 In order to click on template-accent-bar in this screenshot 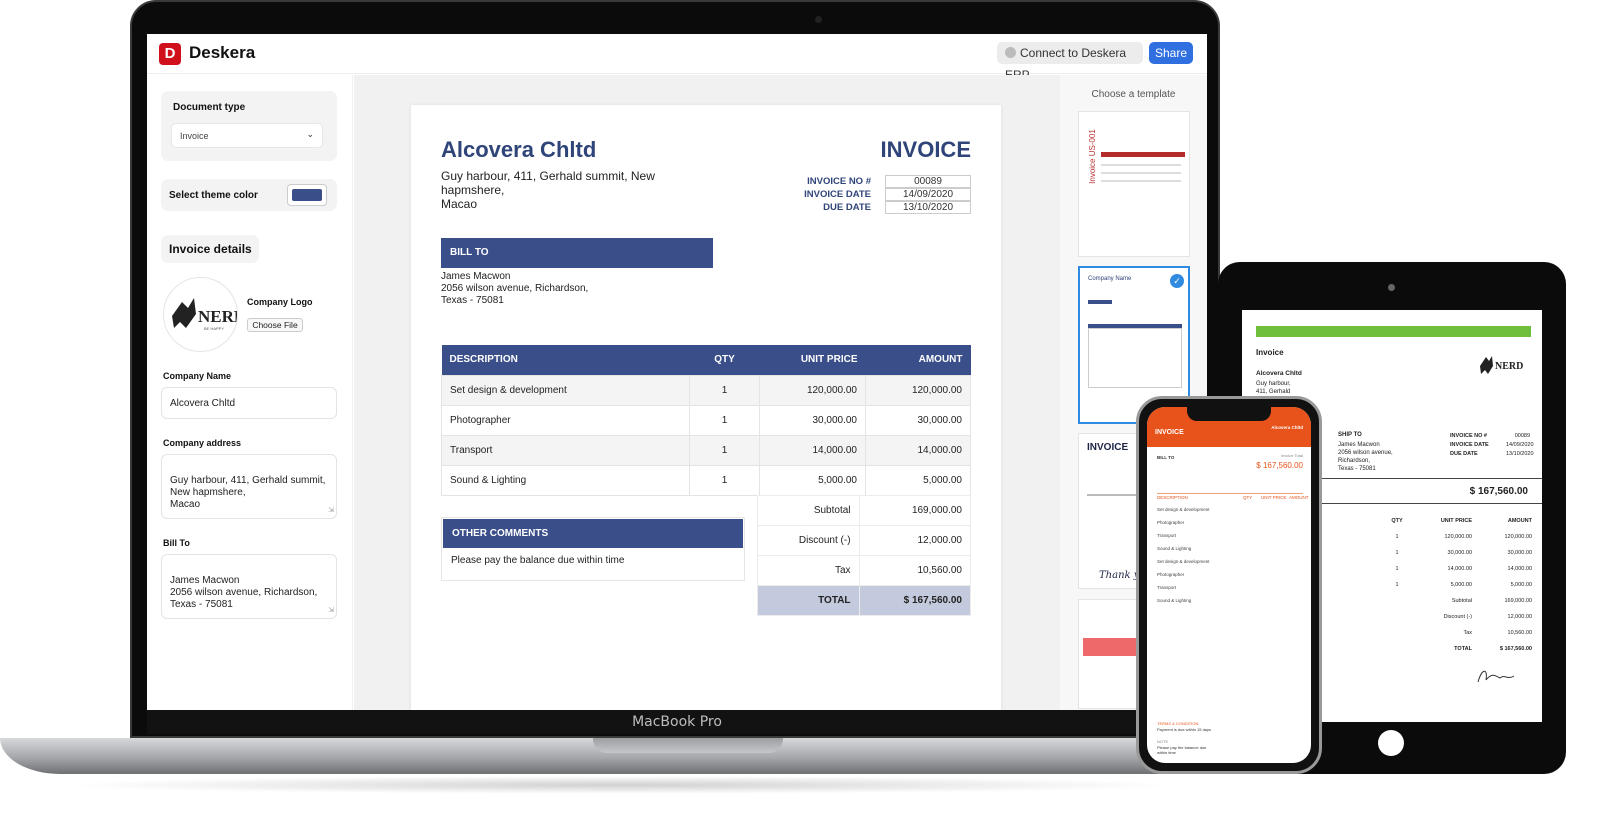, I will do `click(1100, 302)`.